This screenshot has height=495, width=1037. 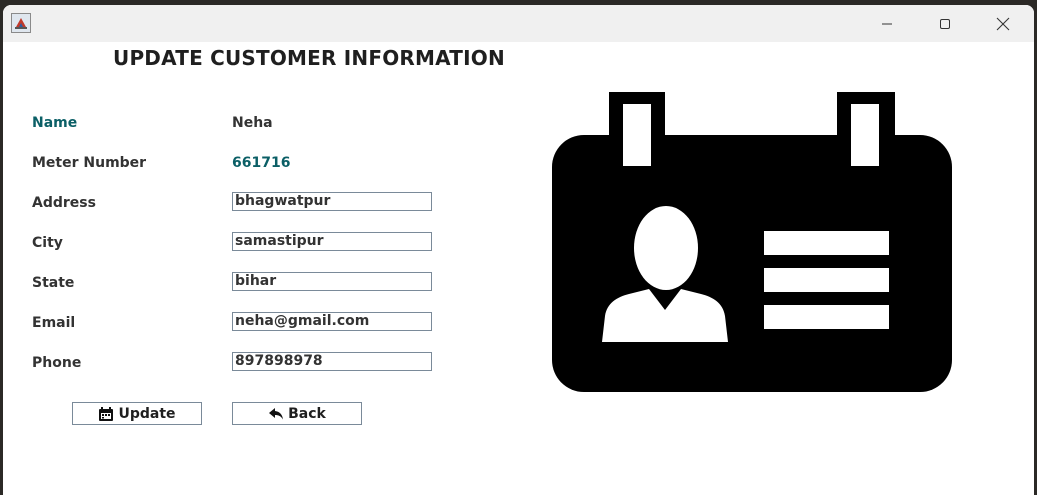 I want to click on phone-field, so click(x=332, y=361).